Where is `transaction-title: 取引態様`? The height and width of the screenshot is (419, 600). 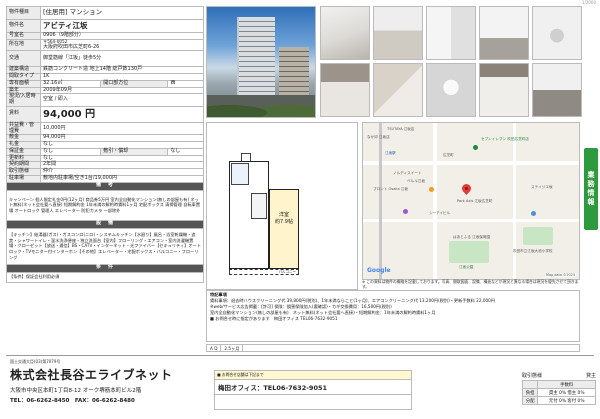 transaction-title: 取引態様 is located at coordinates (532, 376).